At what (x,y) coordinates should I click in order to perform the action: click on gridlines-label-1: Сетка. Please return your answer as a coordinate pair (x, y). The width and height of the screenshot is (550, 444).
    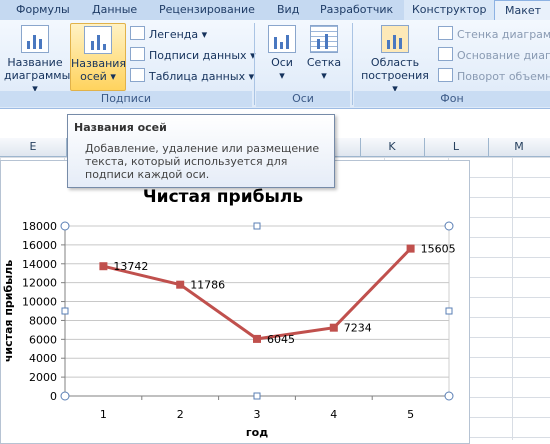
    Looking at the image, I should click on (324, 62).